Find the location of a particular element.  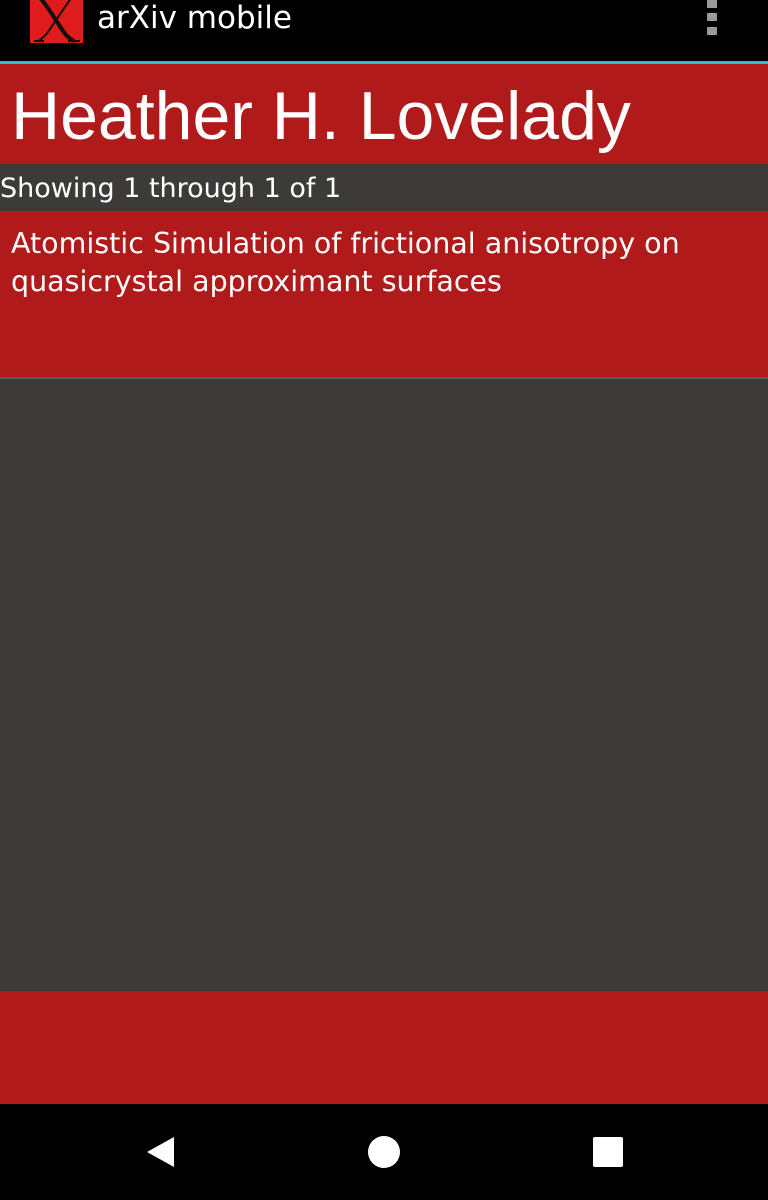

recents-button is located at coordinates (608, 1152).